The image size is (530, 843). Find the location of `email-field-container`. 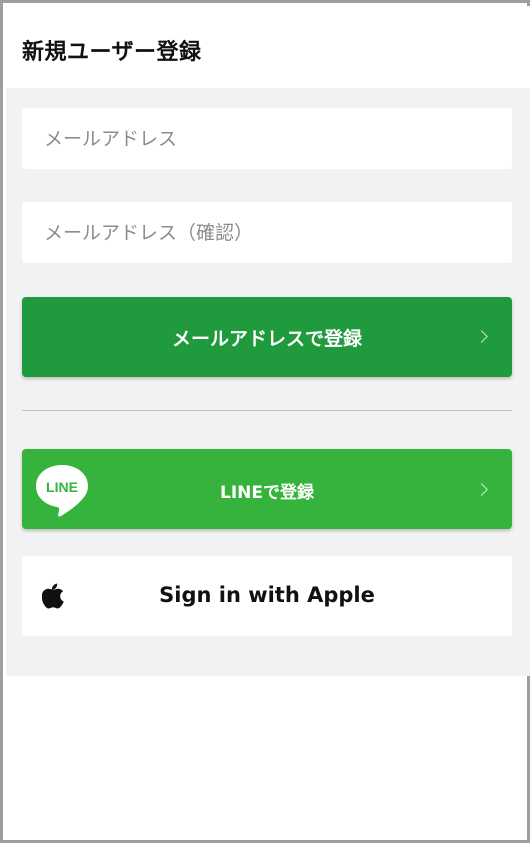

email-field-container is located at coordinates (267, 138).